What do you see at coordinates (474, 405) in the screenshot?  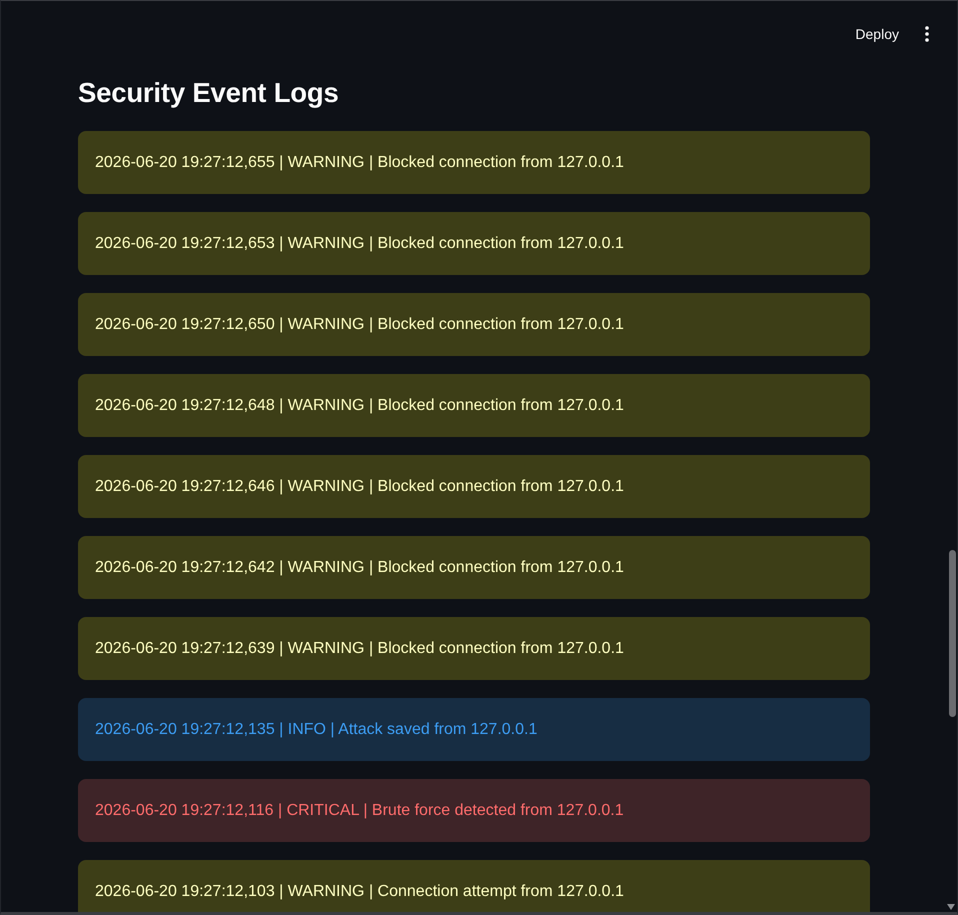 I see `log-alert: 2026-06-20 19:27:12,648 | WARNING | Blocked connection from 127.0.0.1` at bounding box center [474, 405].